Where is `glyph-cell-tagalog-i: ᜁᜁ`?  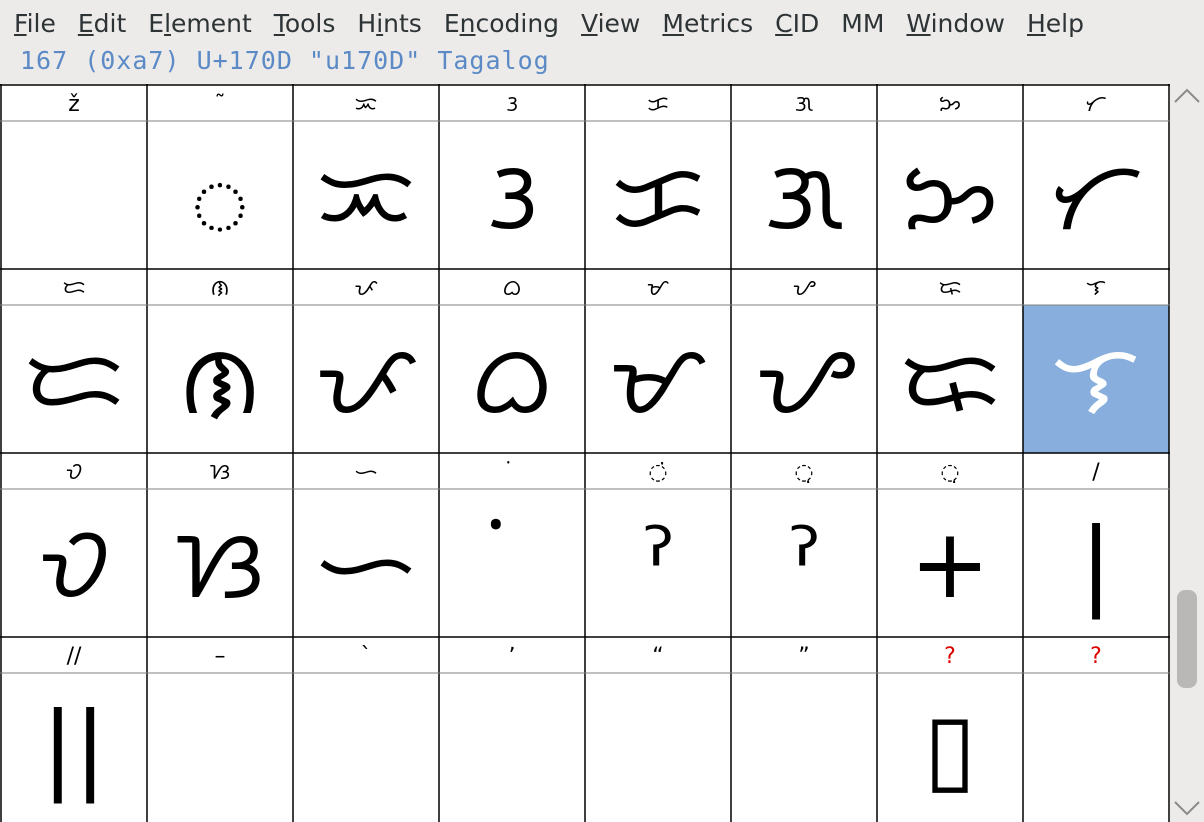 glyph-cell-tagalog-i: ᜁᜁ is located at coordinates (366, 177).